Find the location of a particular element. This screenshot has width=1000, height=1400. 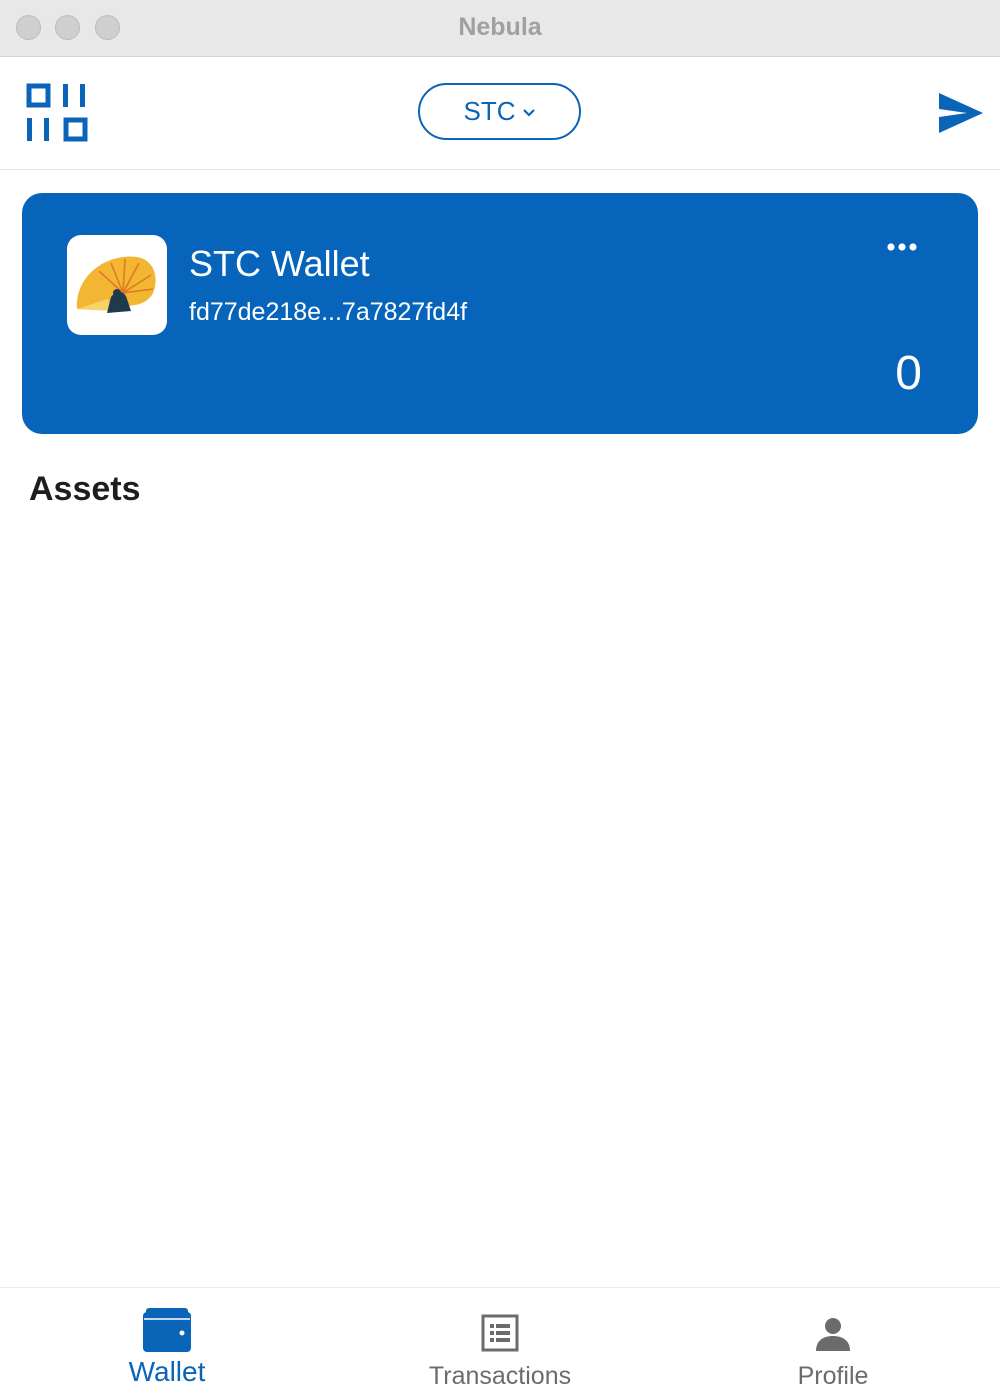

coin-selector-button: STC is located at coordinates (499, 111).